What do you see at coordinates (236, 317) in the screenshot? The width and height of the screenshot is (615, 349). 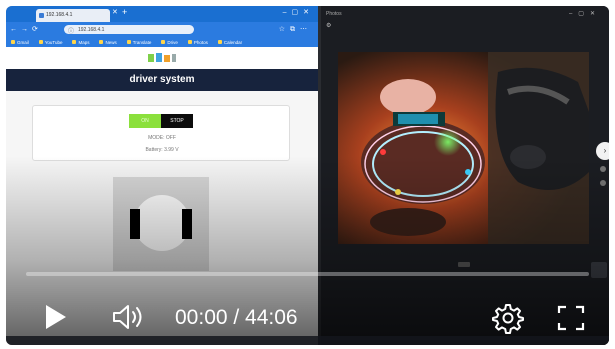 I see `time-display: 00:00 / 44:06` at bounding box center [236, 317].